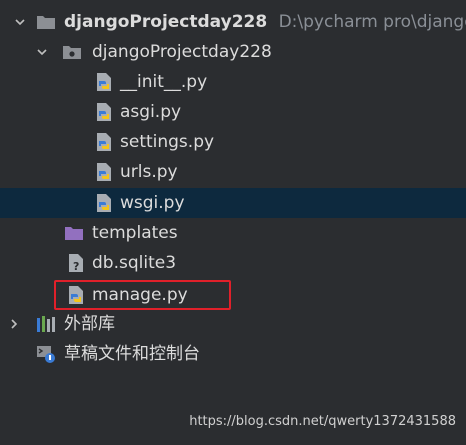 Image resolution: width=466 pixels, height=445 pixels. What do you see at coordinates (372, 22) in the screenshot?
I see `project-path: D:\pycharm pro\django` at bounding box center [372, 22].